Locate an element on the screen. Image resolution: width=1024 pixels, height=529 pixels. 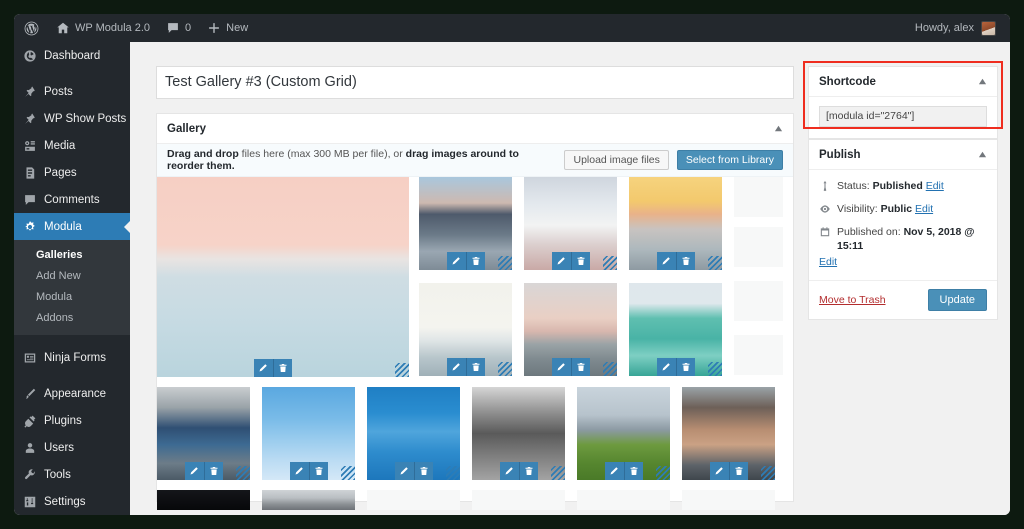
sidebar-item-tools: Tools is located at coordinates (72, 474).